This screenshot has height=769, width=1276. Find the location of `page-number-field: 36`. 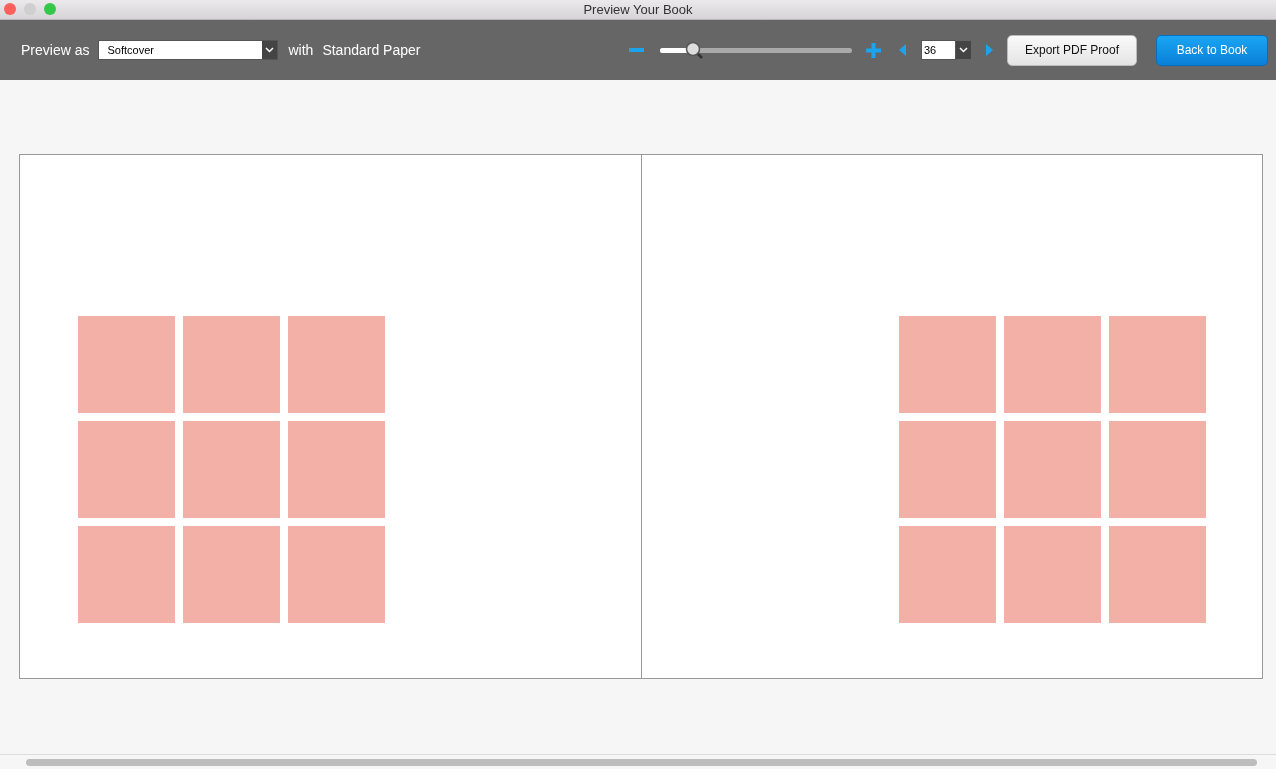

page-number-field: 36 is located at coordinates (938, 50).